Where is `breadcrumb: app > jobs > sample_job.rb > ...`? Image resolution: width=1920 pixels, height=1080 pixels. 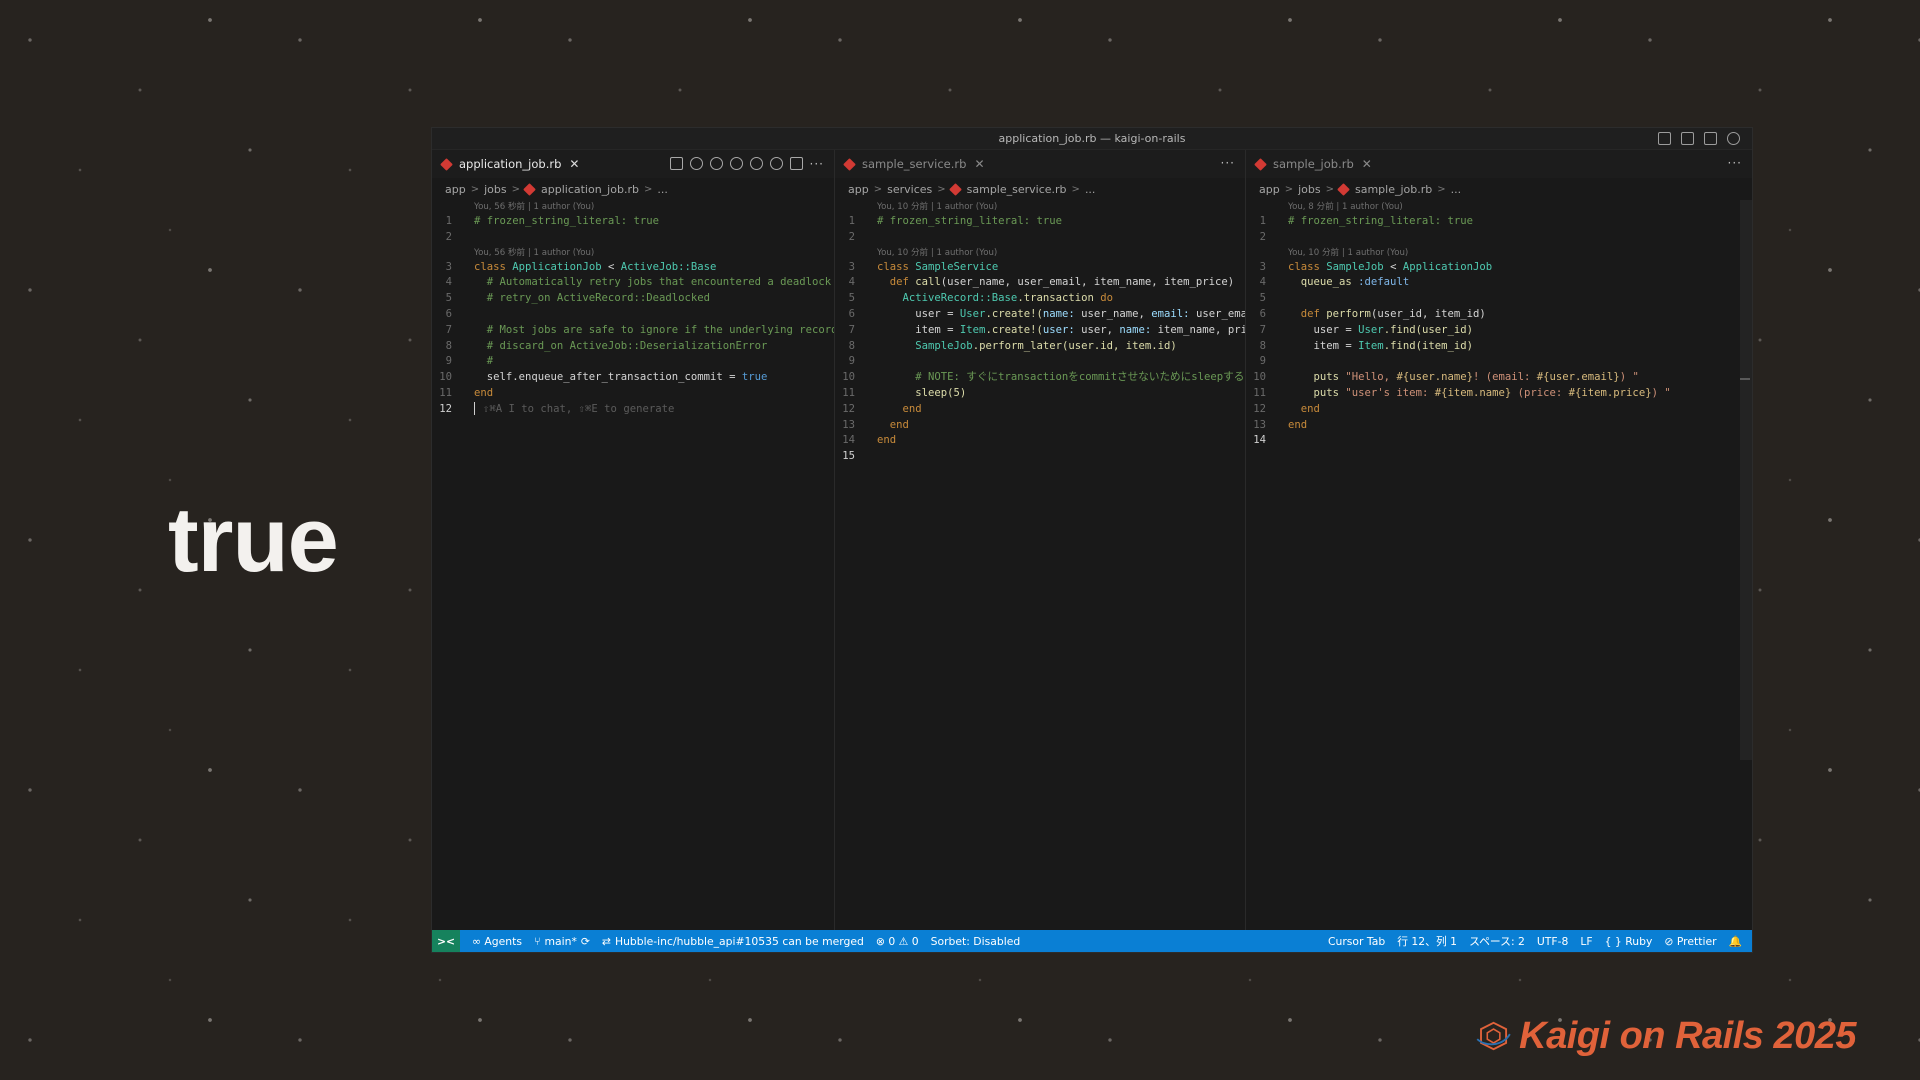
breadcrumb: app > jobs > sample_job.rb > ... is located at coordinates (1499, 189).